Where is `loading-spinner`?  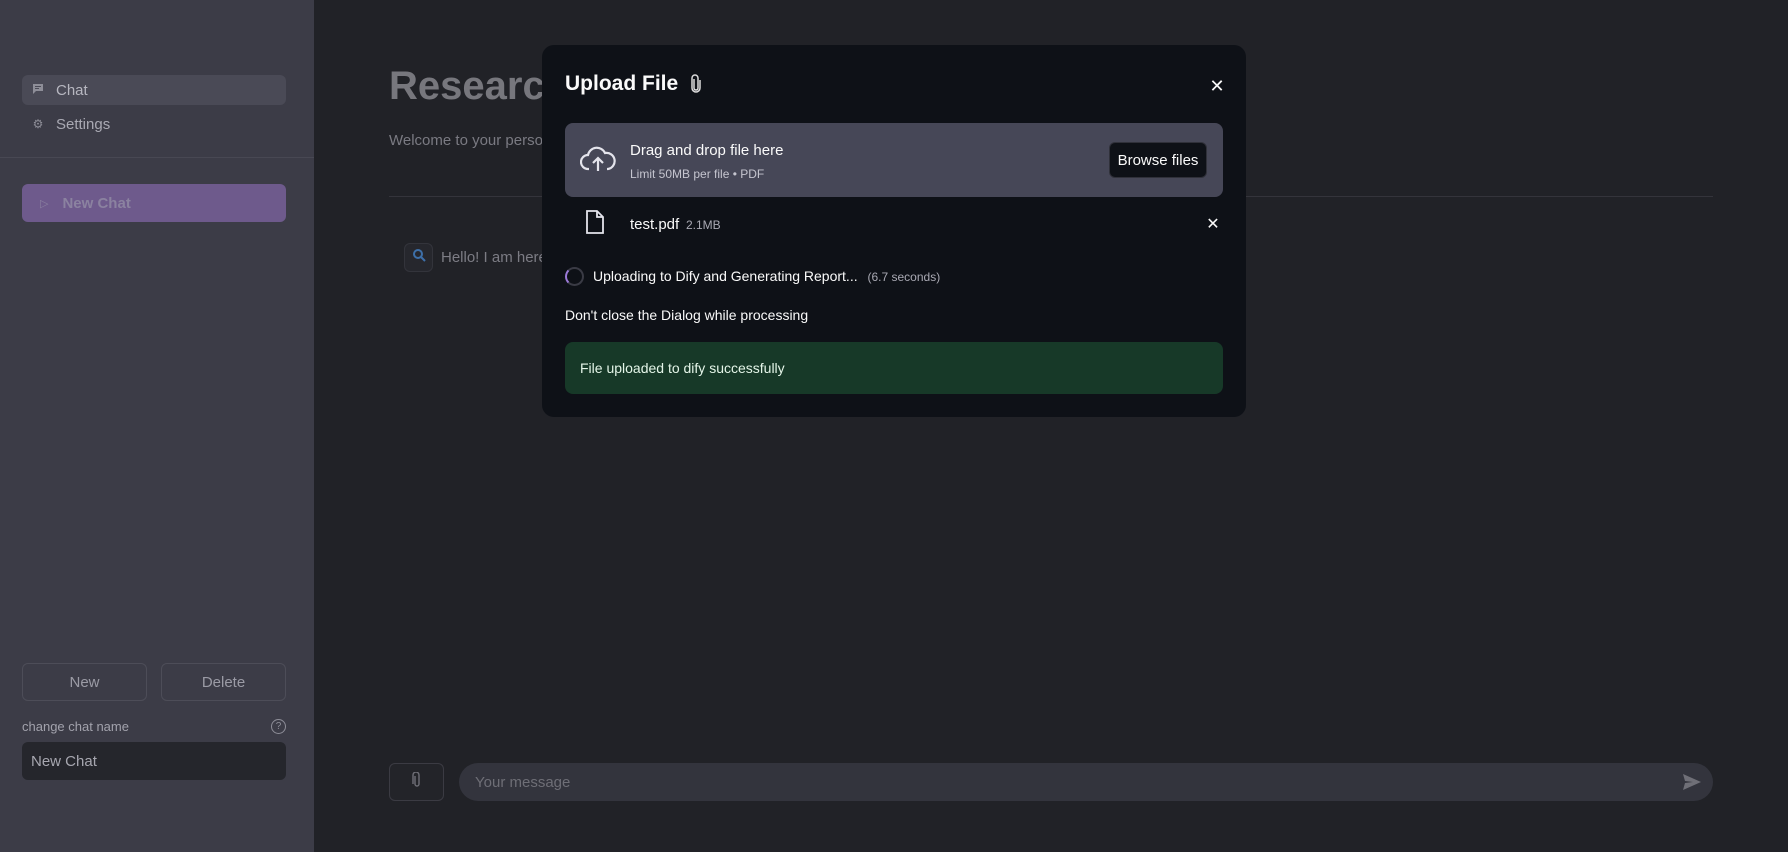
loading-spinner is located at coordinates (574, 276).